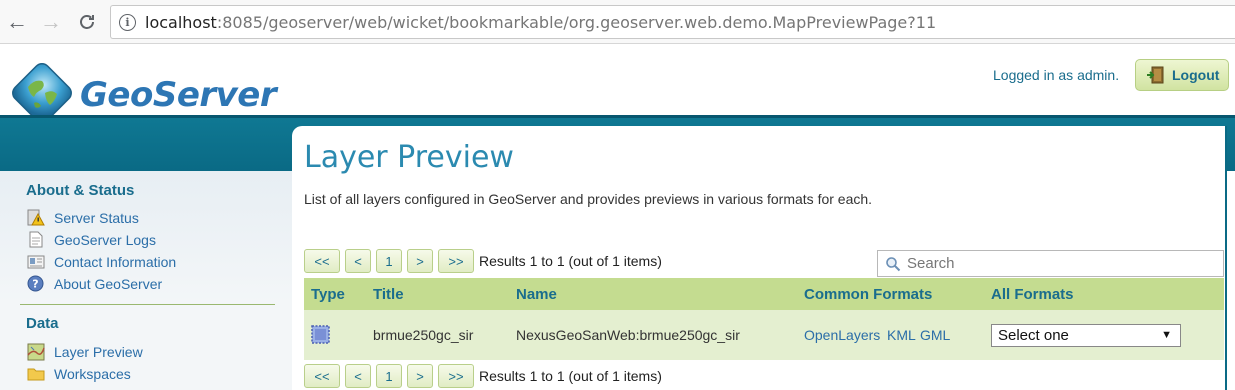  I want to click on sidebar-item-label: Layer Preview, so click(98, 351).